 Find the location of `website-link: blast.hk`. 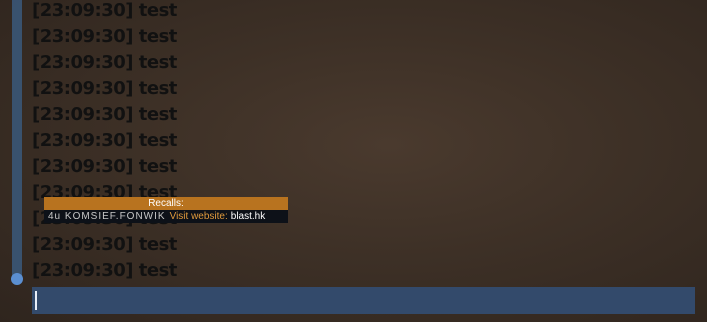

website-link: blast.hk is located at coordinates (248, 216).